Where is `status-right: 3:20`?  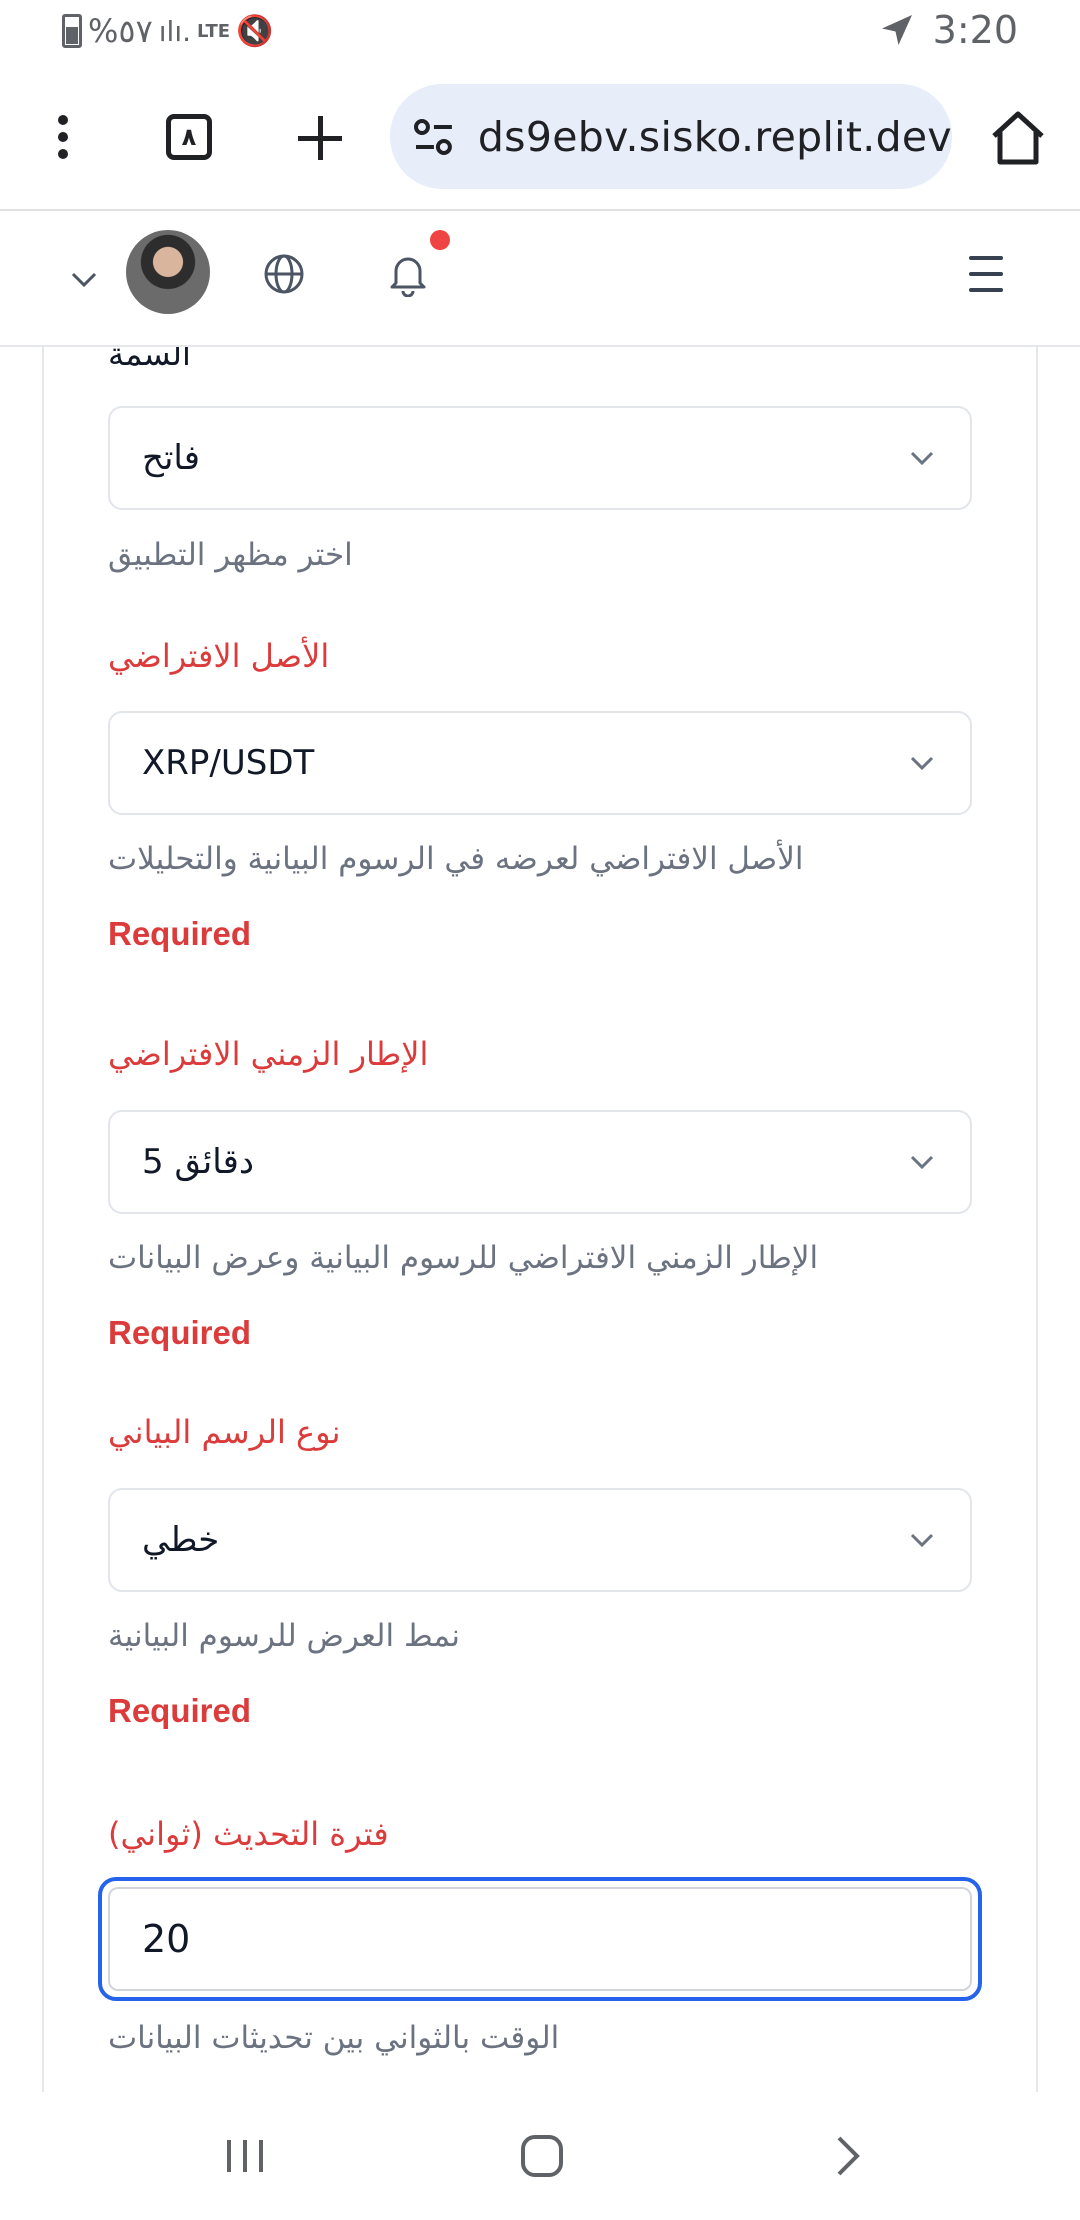 status-right: 3:20 is located at coordinates (948, 30).